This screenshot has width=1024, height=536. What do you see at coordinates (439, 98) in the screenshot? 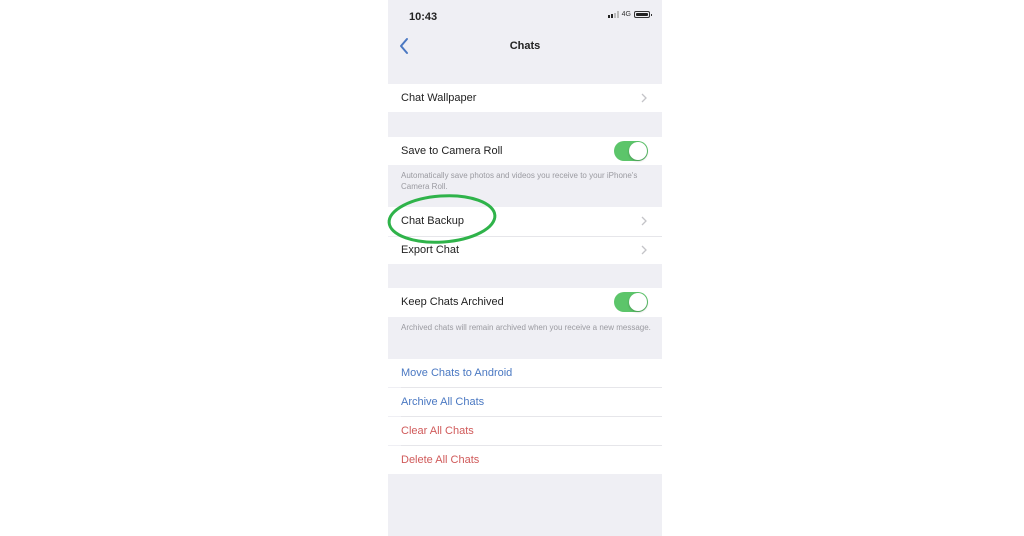
I see `chat-wallpaper-label: Chat Wallpaper` at bounding box center [439, 98].